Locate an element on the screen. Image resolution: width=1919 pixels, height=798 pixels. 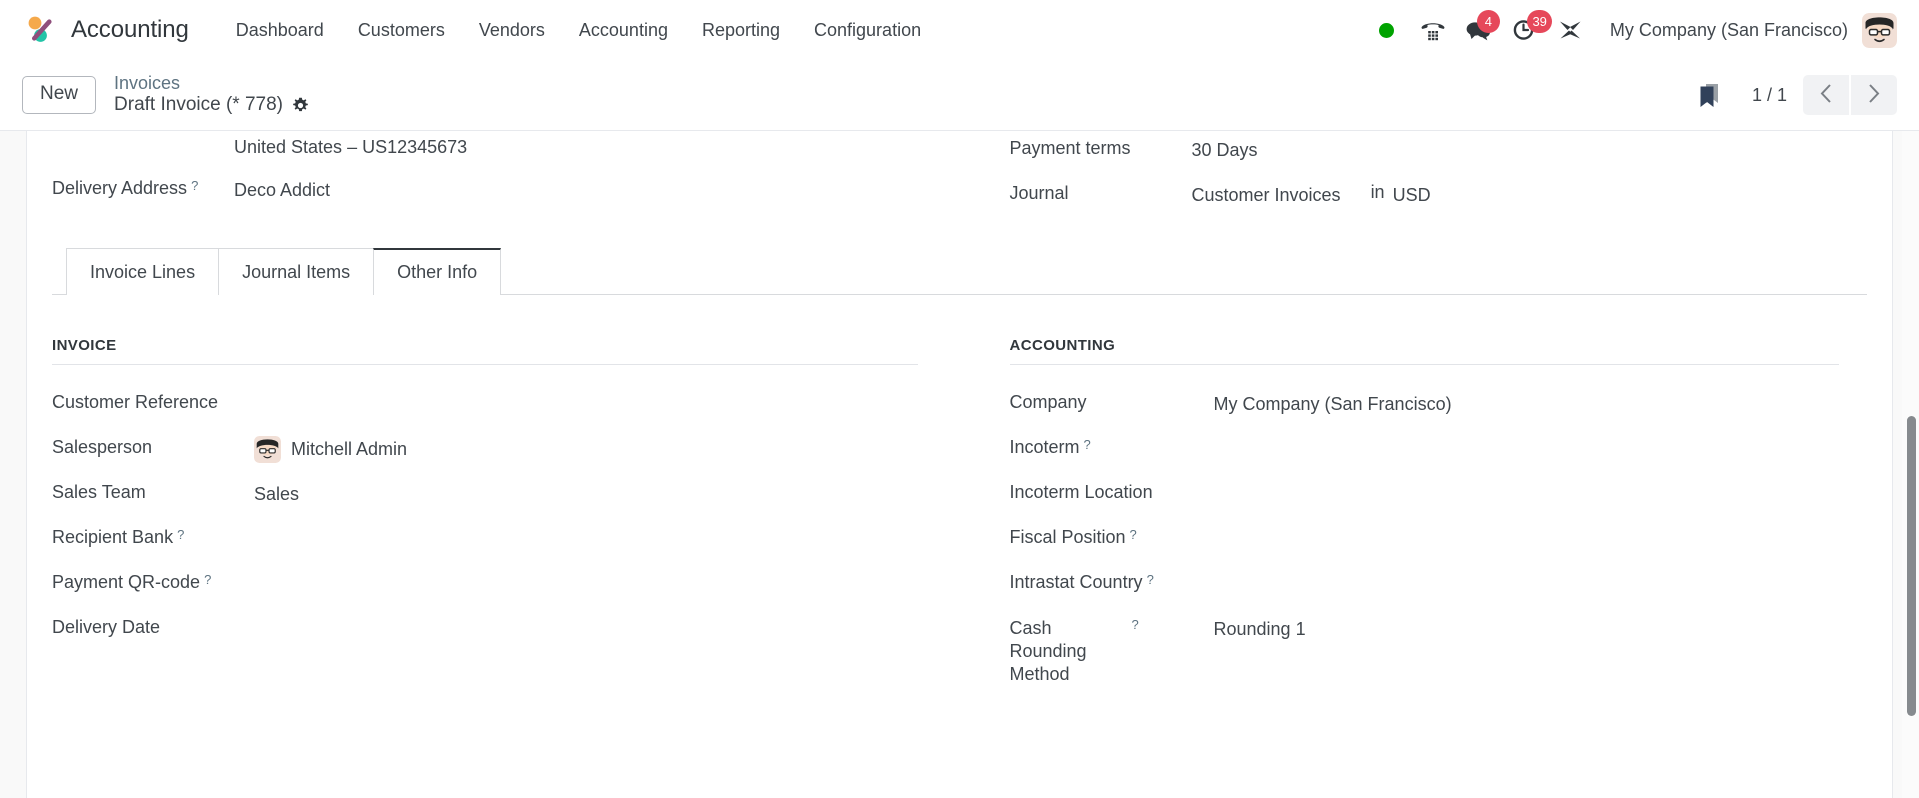
bookmark-icon is located at coordinates (1710, 95).